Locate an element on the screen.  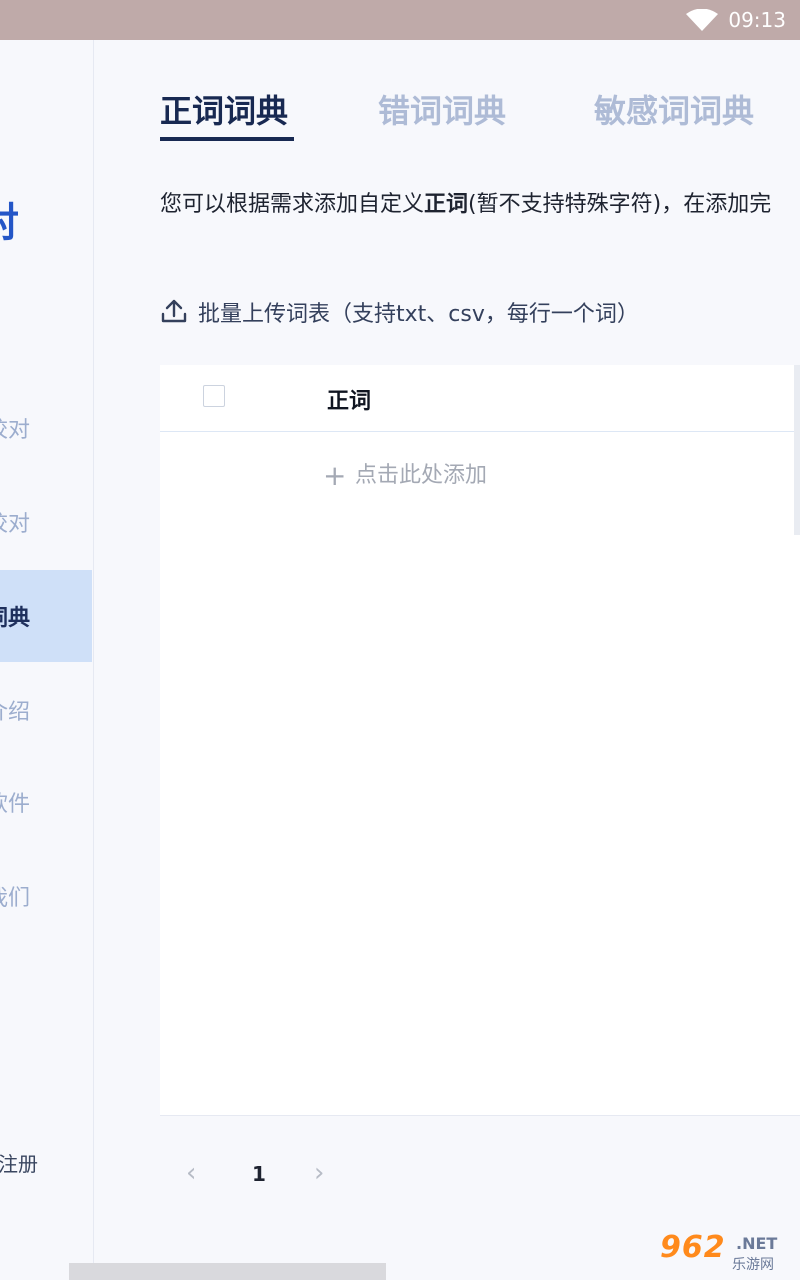
status-bar: 09:13 is located at coordinates (400, 20).